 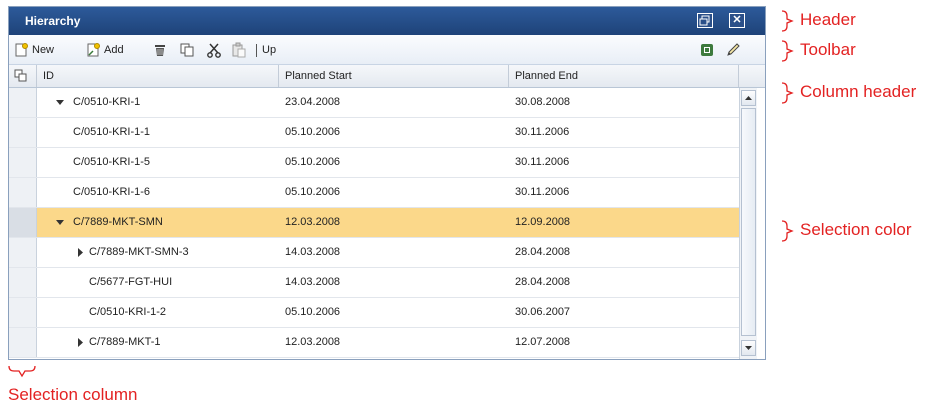 I want to click on cell-id: C/0510-KRI-1-6, so click(x=112, y=192).